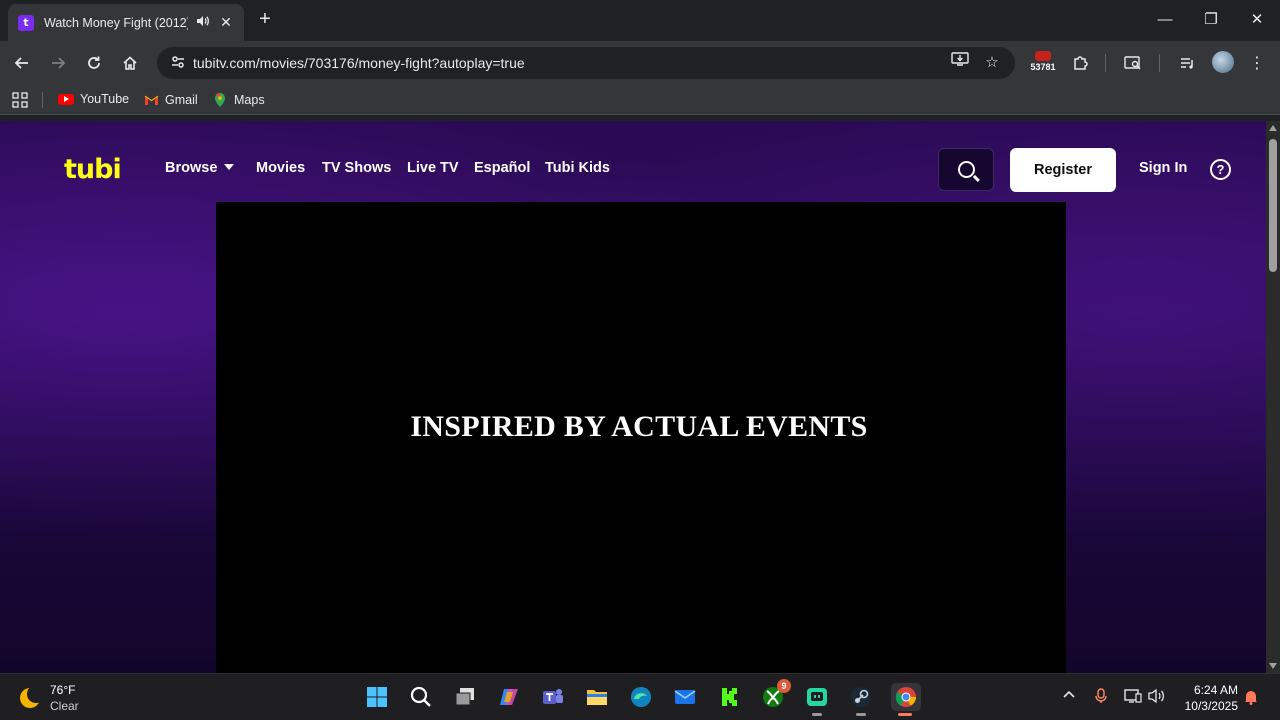 This screenshot has width=1280, height=720. Describe the element at coordinates (226, 22) in the screenshot. I see `close-tab-icon: ✕` at that location.